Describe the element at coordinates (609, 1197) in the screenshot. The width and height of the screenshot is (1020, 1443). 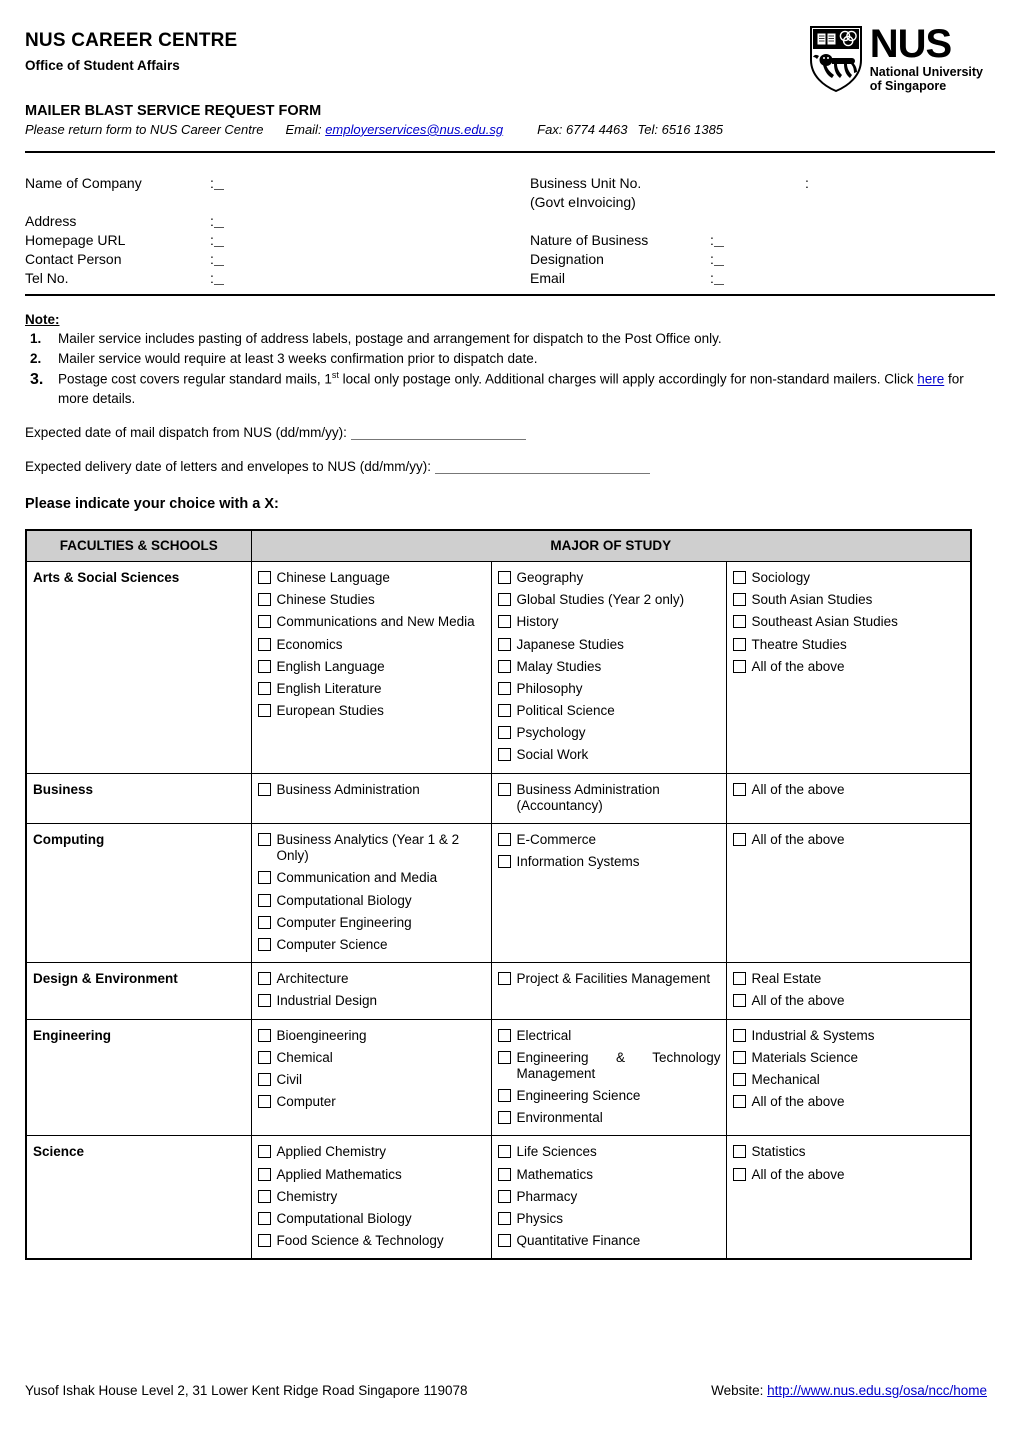
I see `option-item: Pharmacy` at that location.